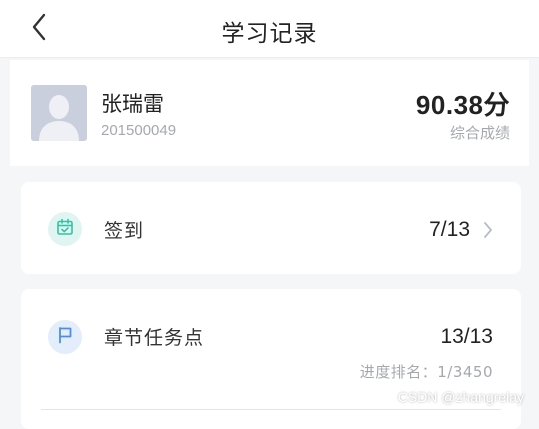 The height and width of the screenshot is (429, 539). I want to click on watermark: CSDN @zhangrelay, so click(460, 397).